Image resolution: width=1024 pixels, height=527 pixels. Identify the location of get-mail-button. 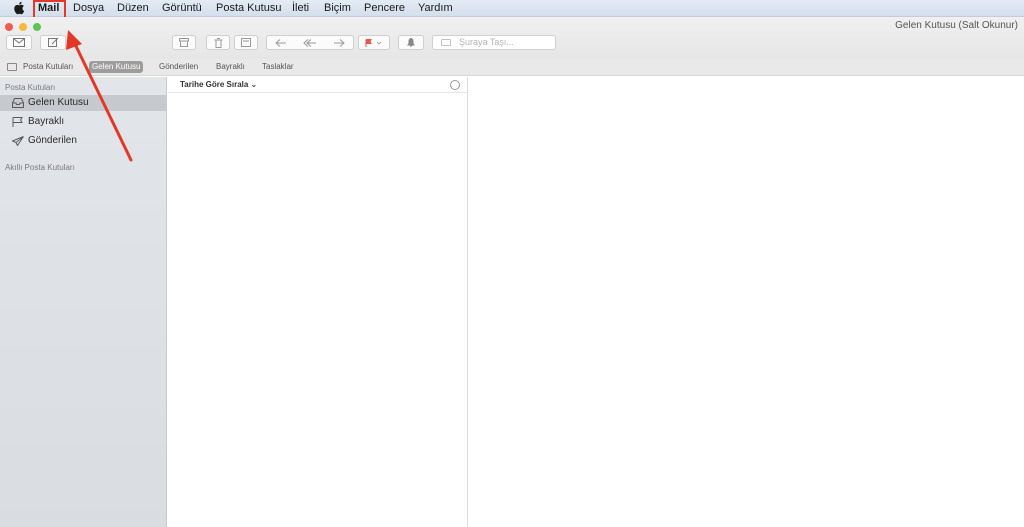
(19, 42).